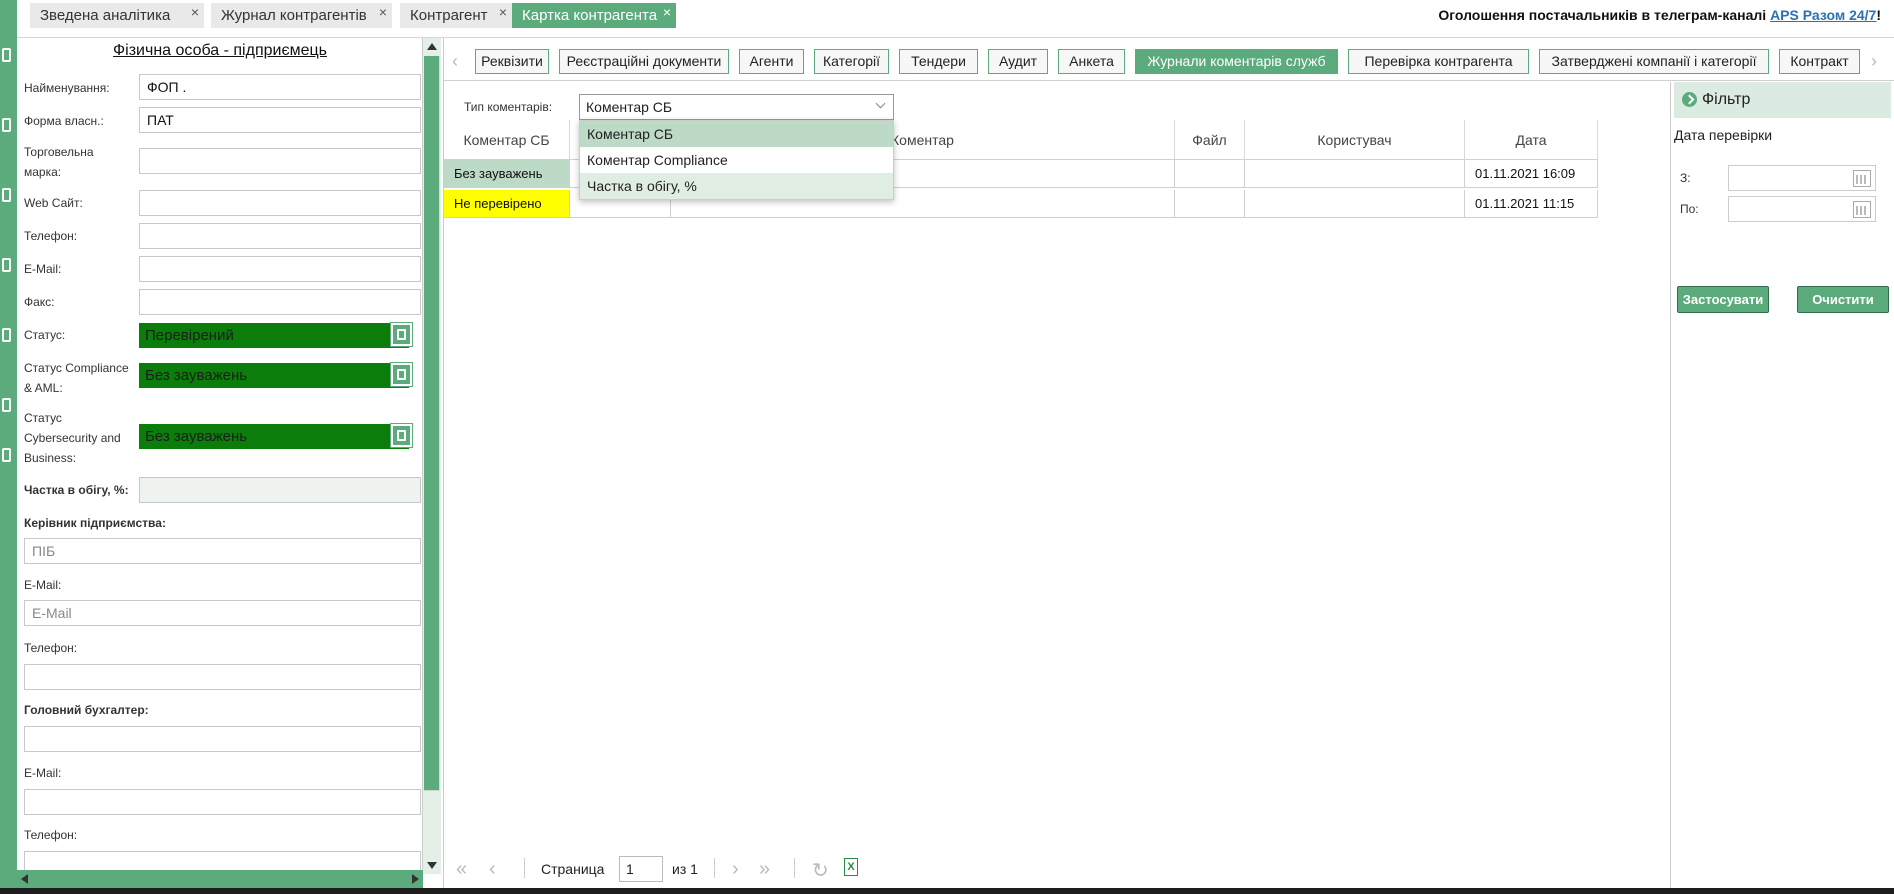 Image resolution: width=1894 pixels, height=894 pixels. What do you see at coordinates (294, 15) in the screenshot?
I see `tab-label: Журнал контрагентів` at bounding box center [294, 15].